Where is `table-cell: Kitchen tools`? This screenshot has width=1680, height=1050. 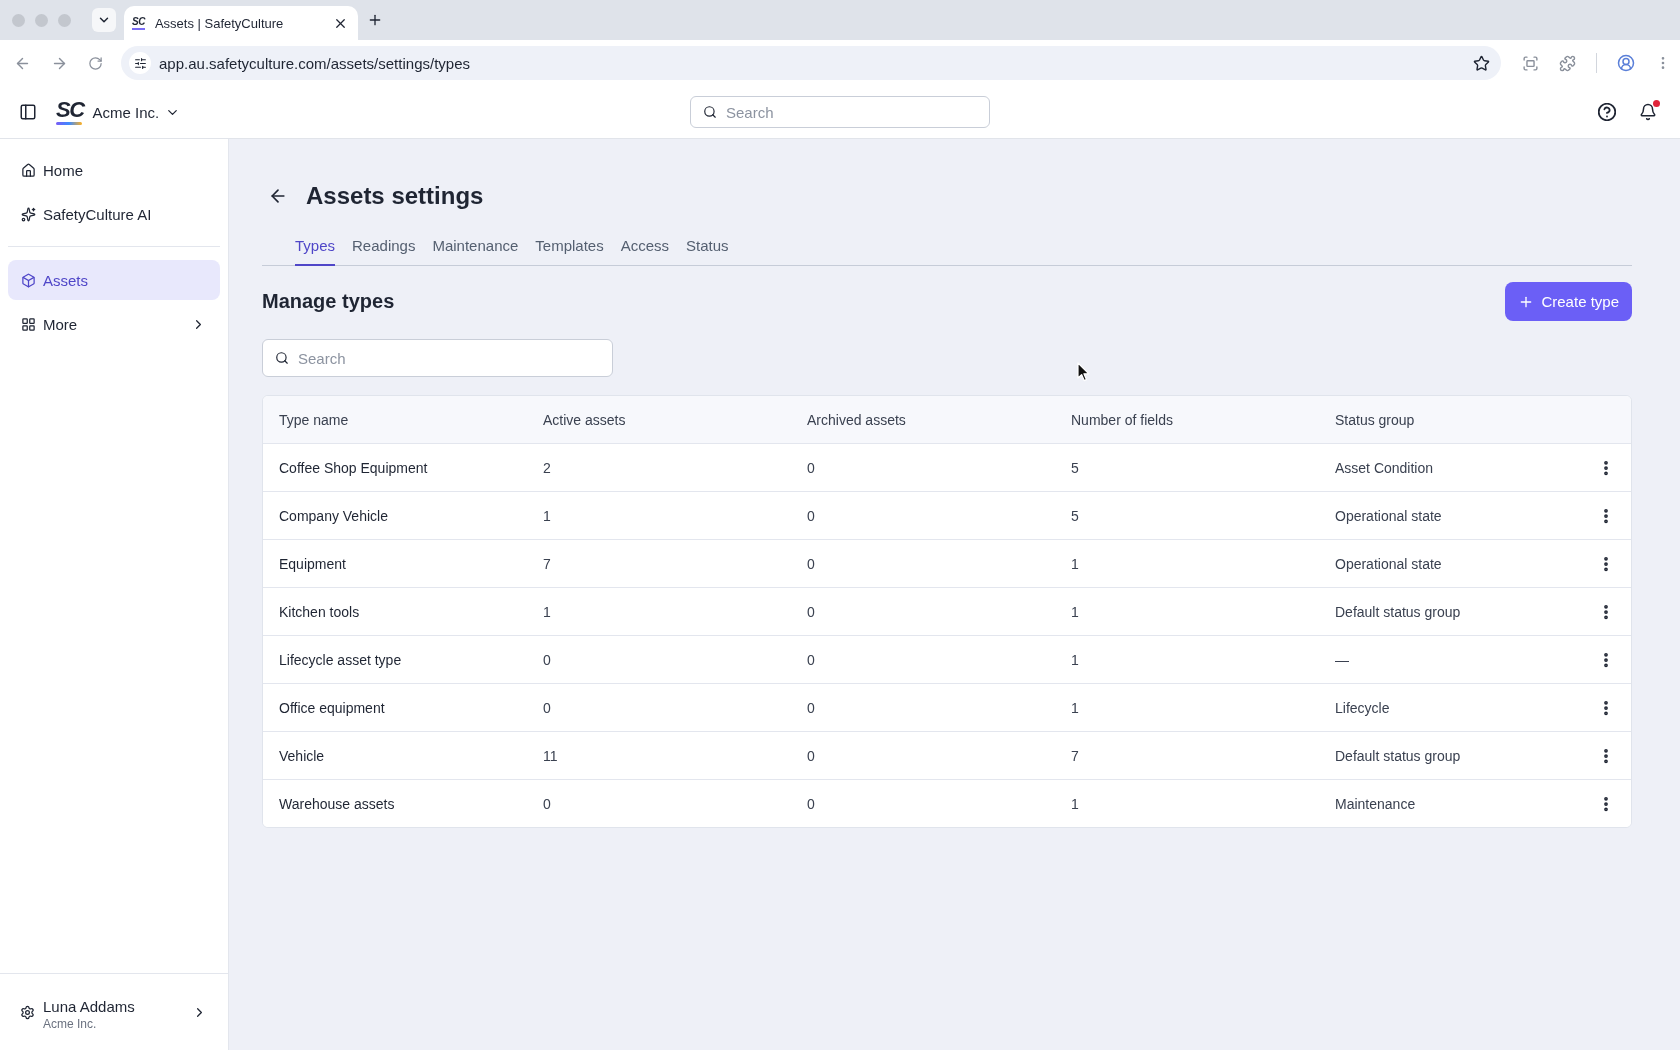
table-cell: Kitchen tools is located at coordinates (319, 611).